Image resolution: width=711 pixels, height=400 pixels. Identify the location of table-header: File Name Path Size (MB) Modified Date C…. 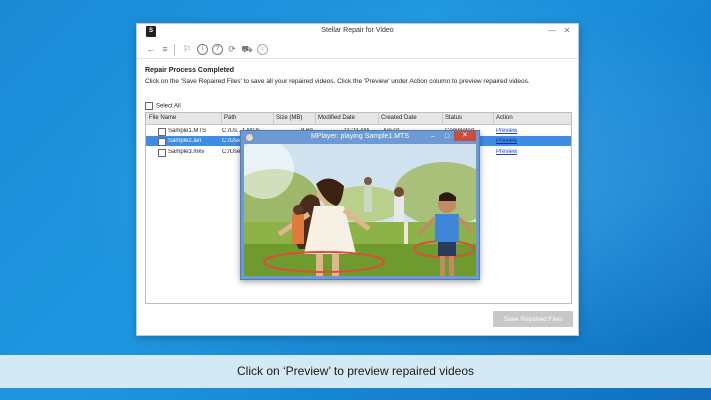
(358, 119).